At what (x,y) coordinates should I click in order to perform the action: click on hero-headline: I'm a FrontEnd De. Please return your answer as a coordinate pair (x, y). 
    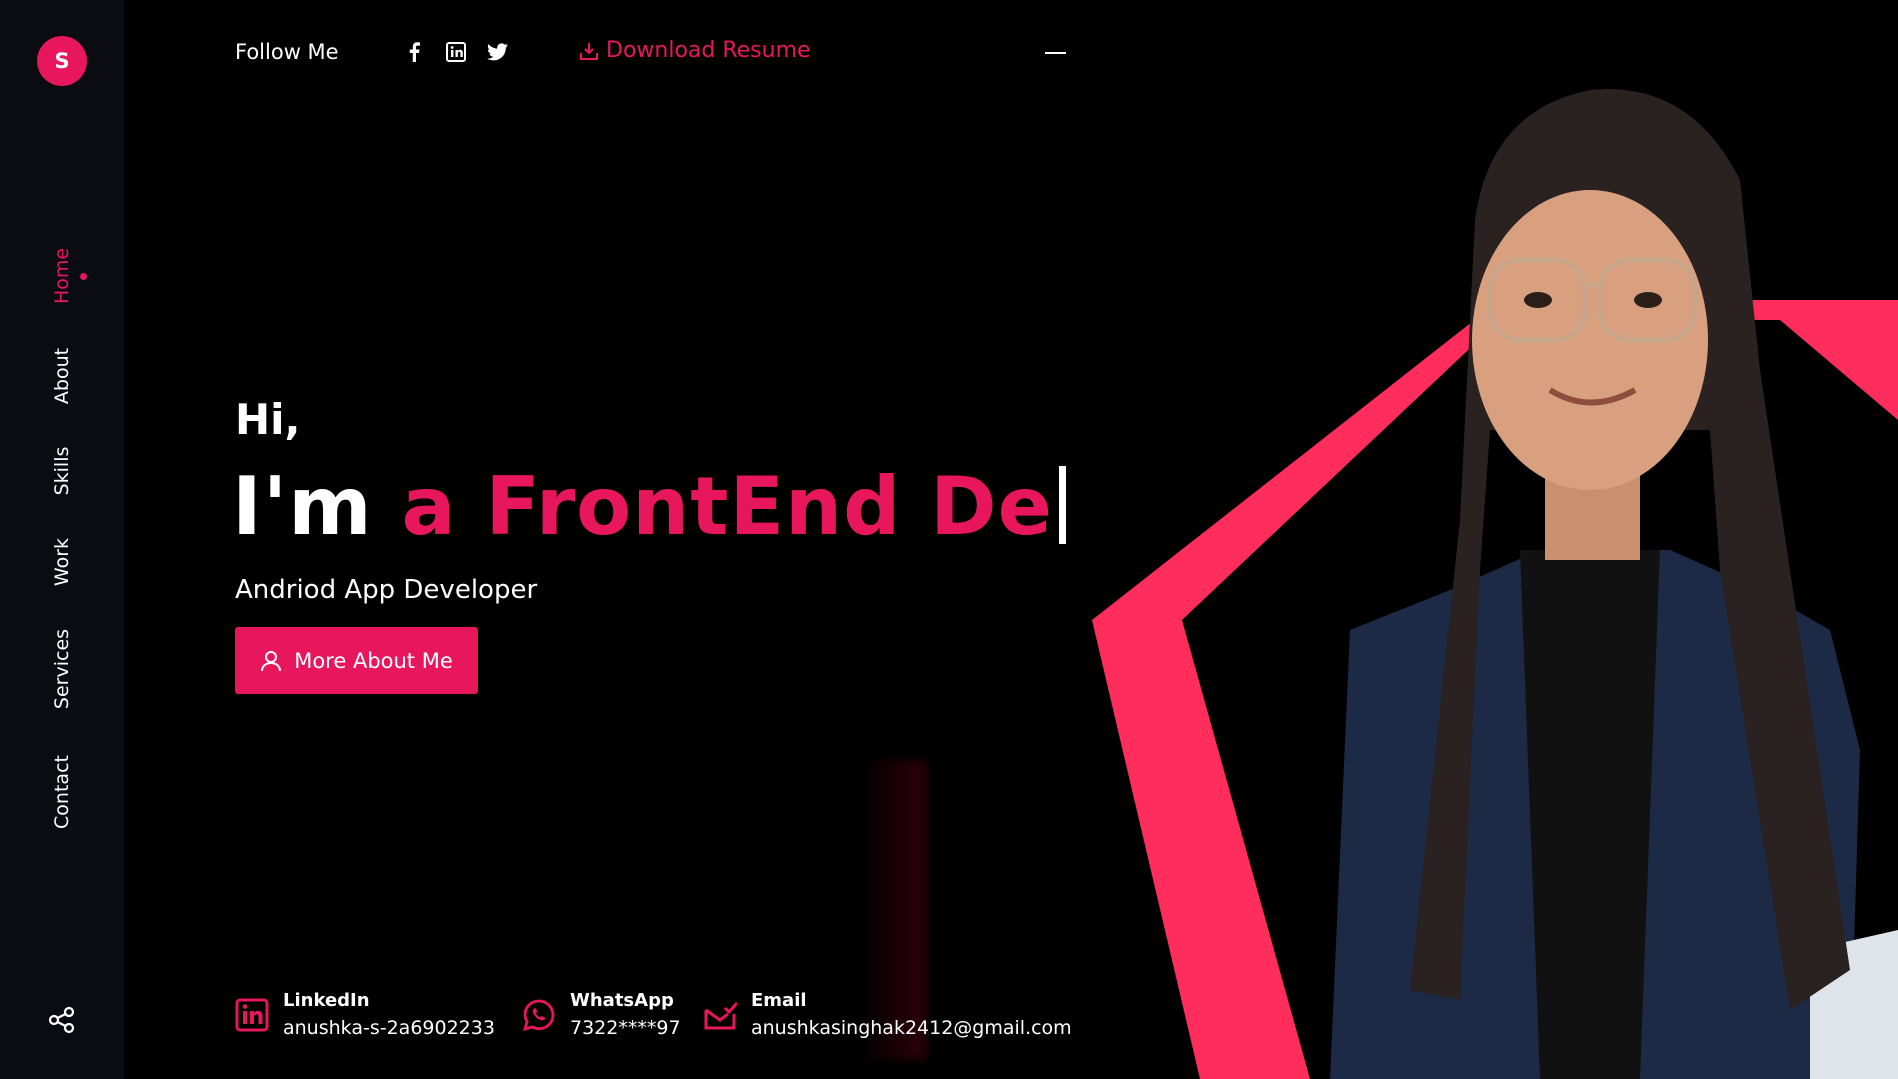
    Looking at the image, I should click on (649, 506).